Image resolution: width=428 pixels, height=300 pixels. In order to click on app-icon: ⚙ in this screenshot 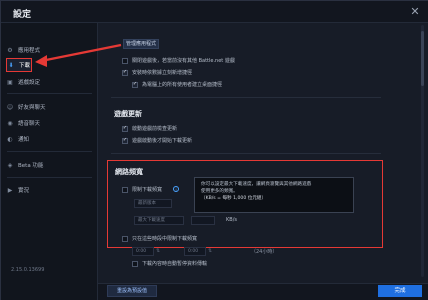, I will do `click(10, 50)`.